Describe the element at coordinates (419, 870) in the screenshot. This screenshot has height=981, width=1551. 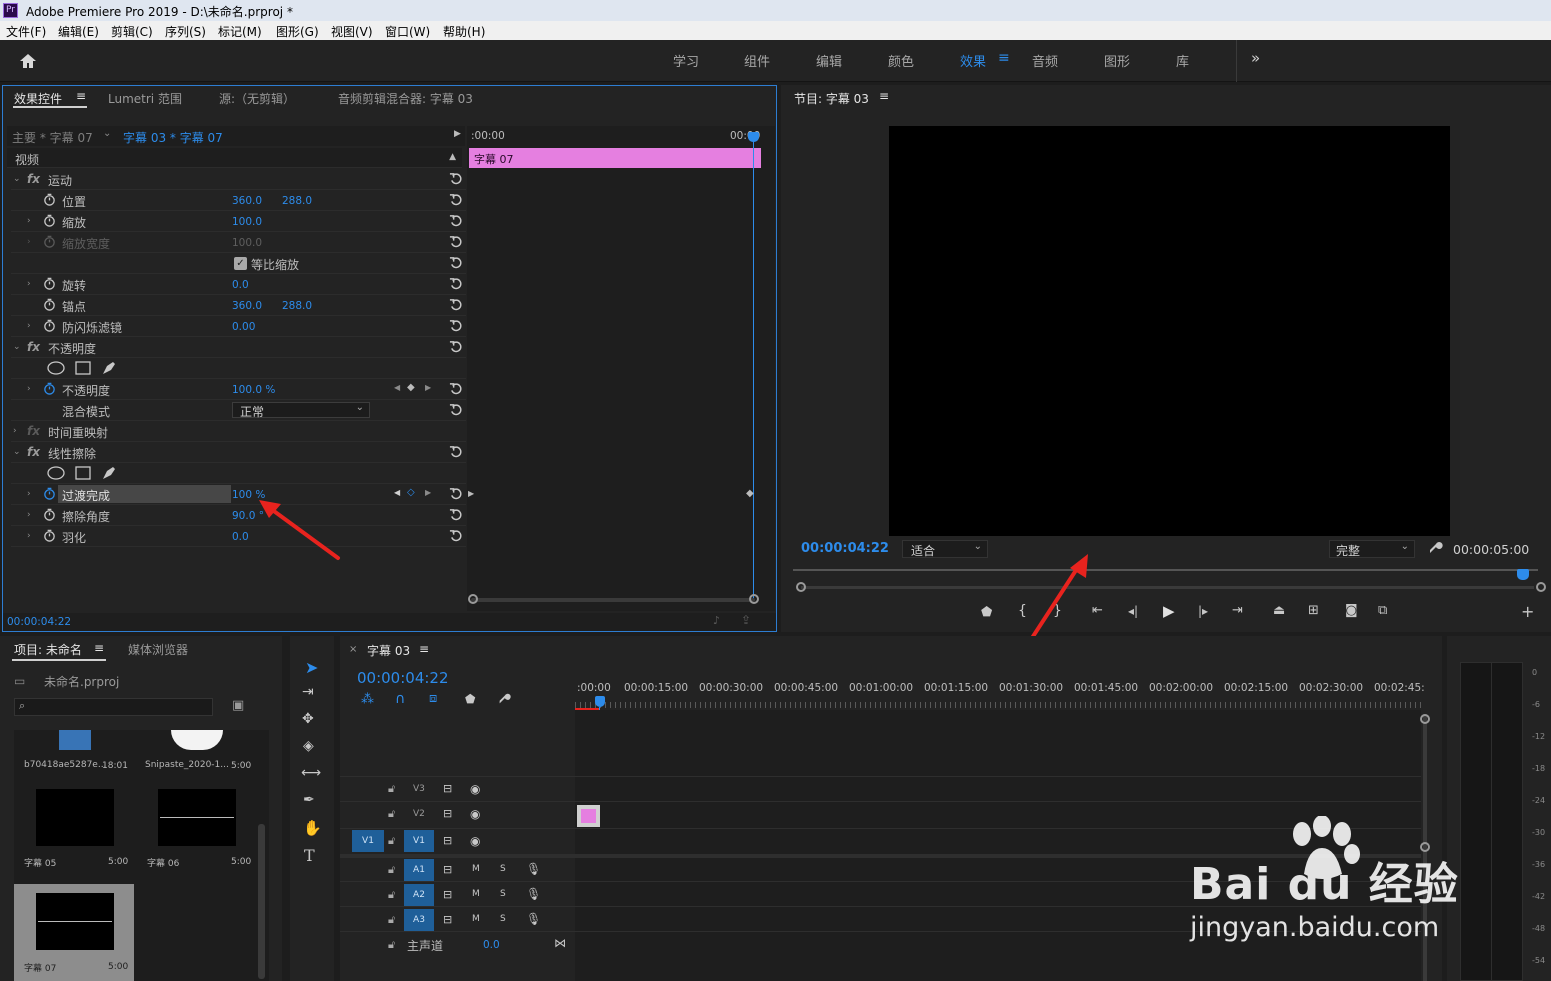
I see `track-target-a1: A1` at that location.